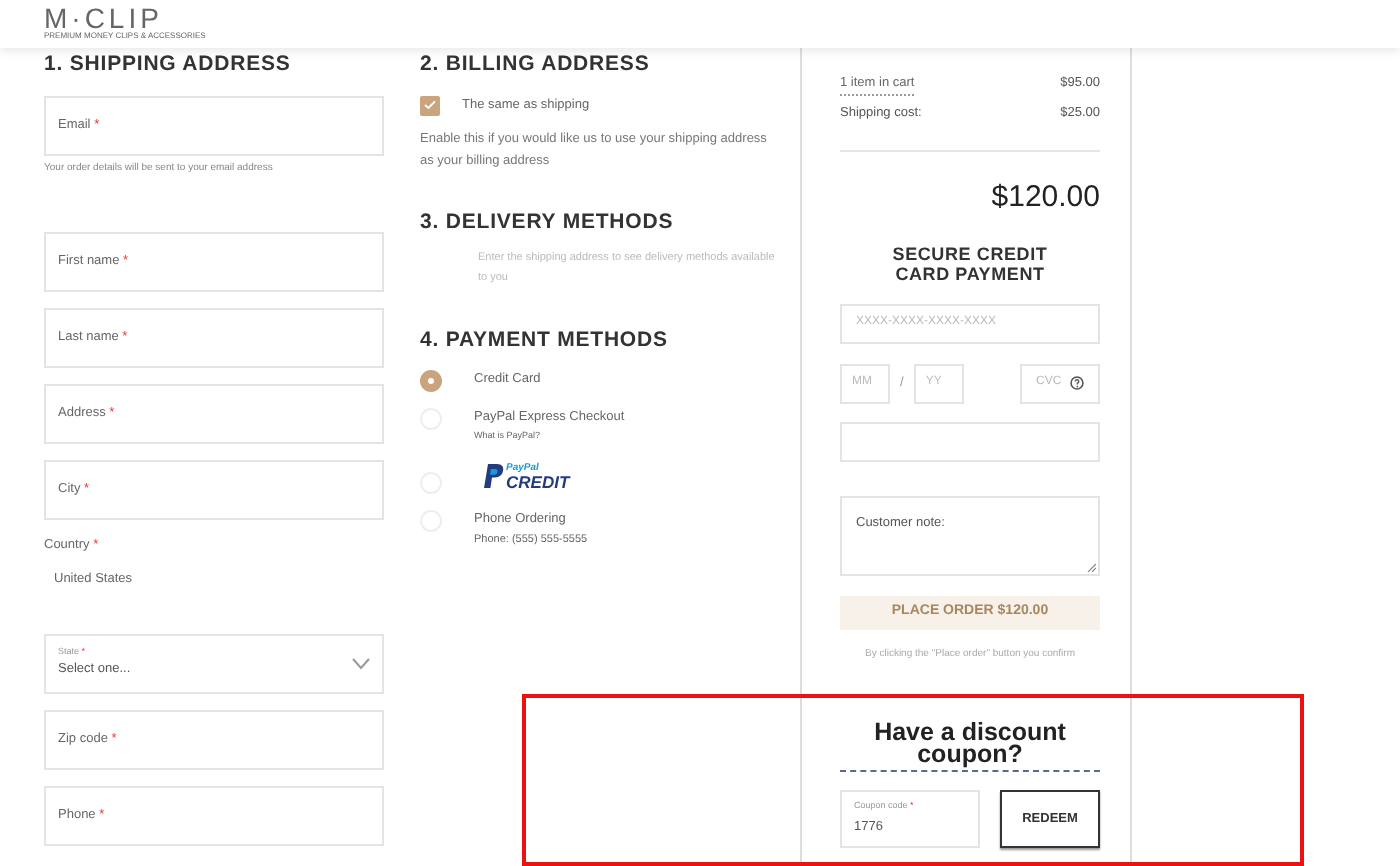 The width and height of the screenshot is (1400, 866). What do you see at coordinates (970, 263) in the screenshot?
I see `payment-heading: SECURE CREDIT CARD PAYMENT` at bounding box center [970, 263].